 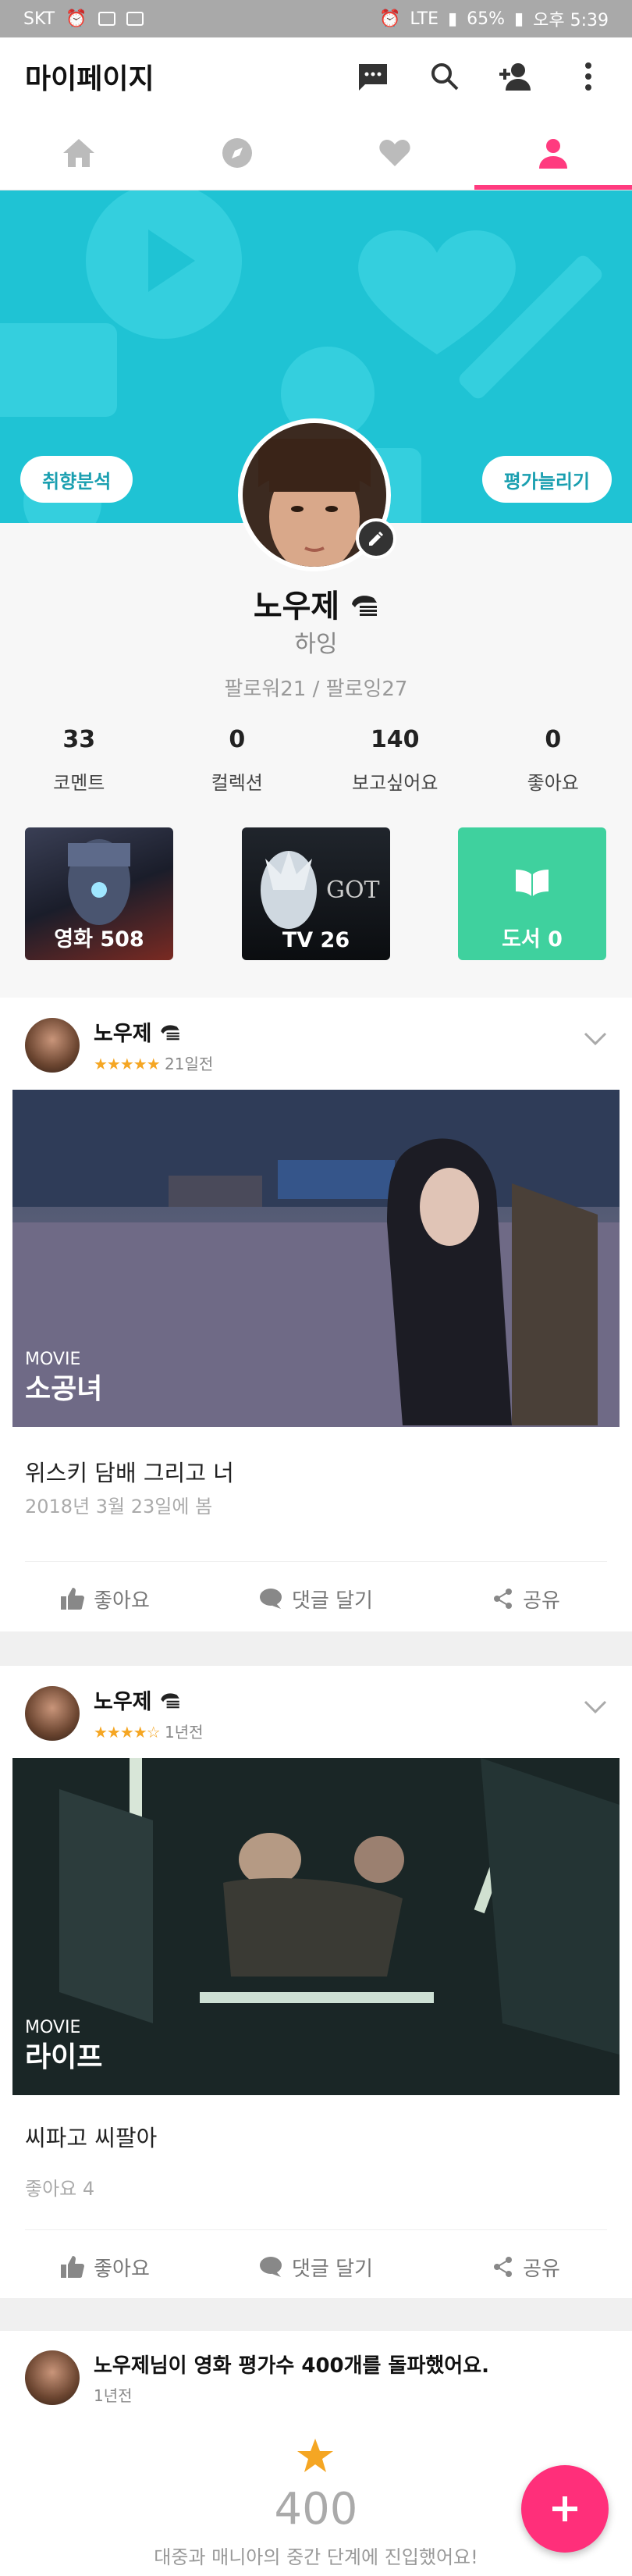 I want to click on profile-bio: 하잉, so click(x=316, y=644).